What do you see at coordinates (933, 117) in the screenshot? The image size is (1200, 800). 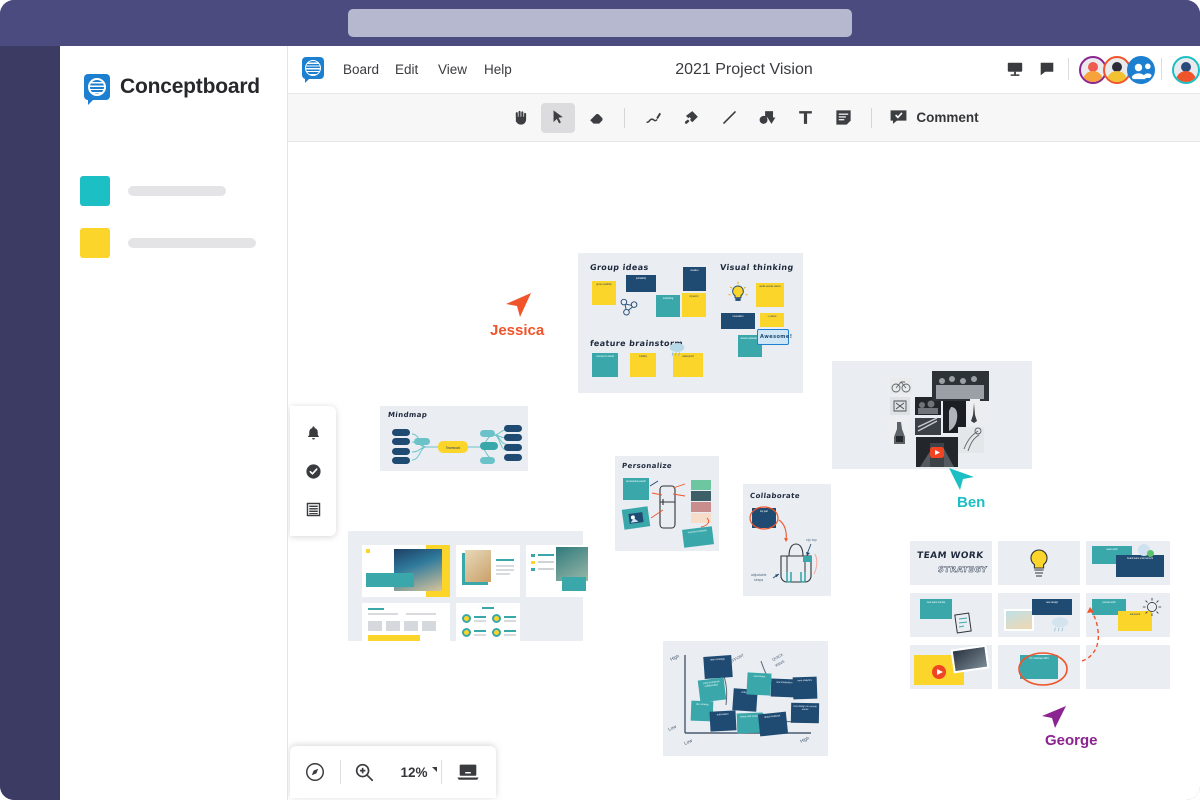 I see `comment-button: Comment` at bounding box center [933, 117].